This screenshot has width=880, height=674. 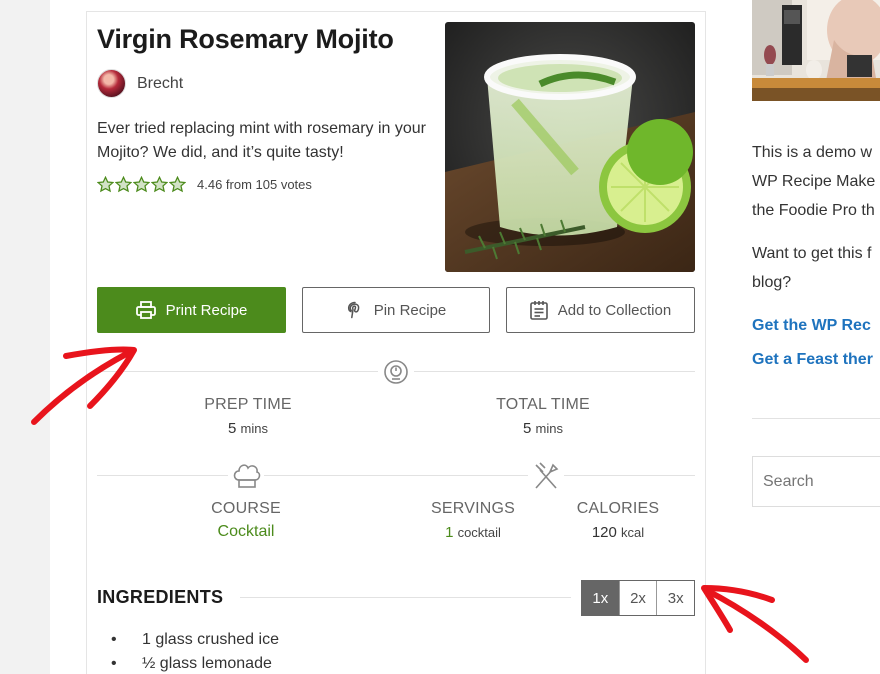 I want to click on star-rating, so click(x=141, y=184).